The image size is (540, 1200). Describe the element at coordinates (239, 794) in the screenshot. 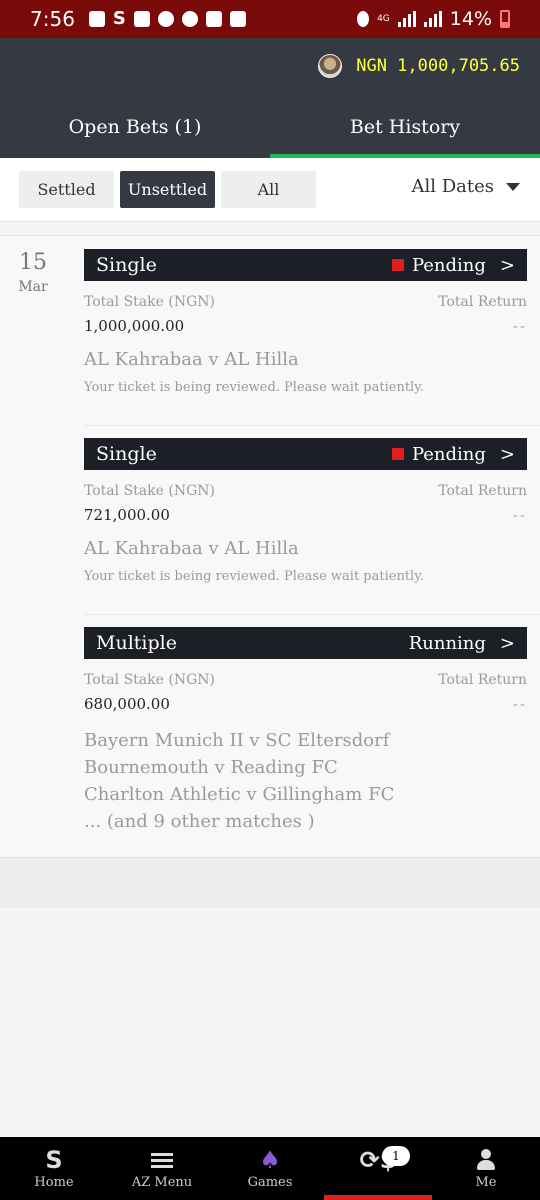

I see `list-item: Charlton Athletic v Gillingham FC` at that location.